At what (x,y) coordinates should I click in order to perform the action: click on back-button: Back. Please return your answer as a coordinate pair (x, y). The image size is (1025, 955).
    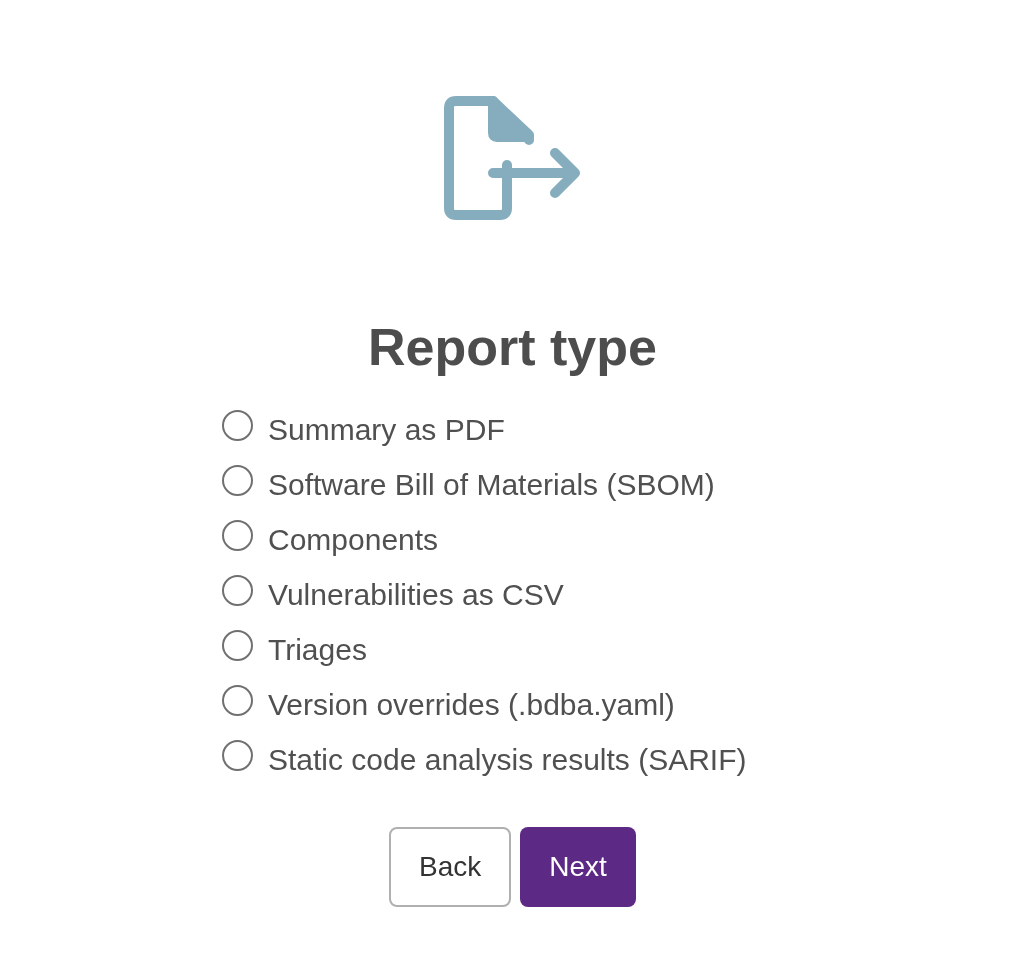
    Looking at the image, I should click on (450, 867).